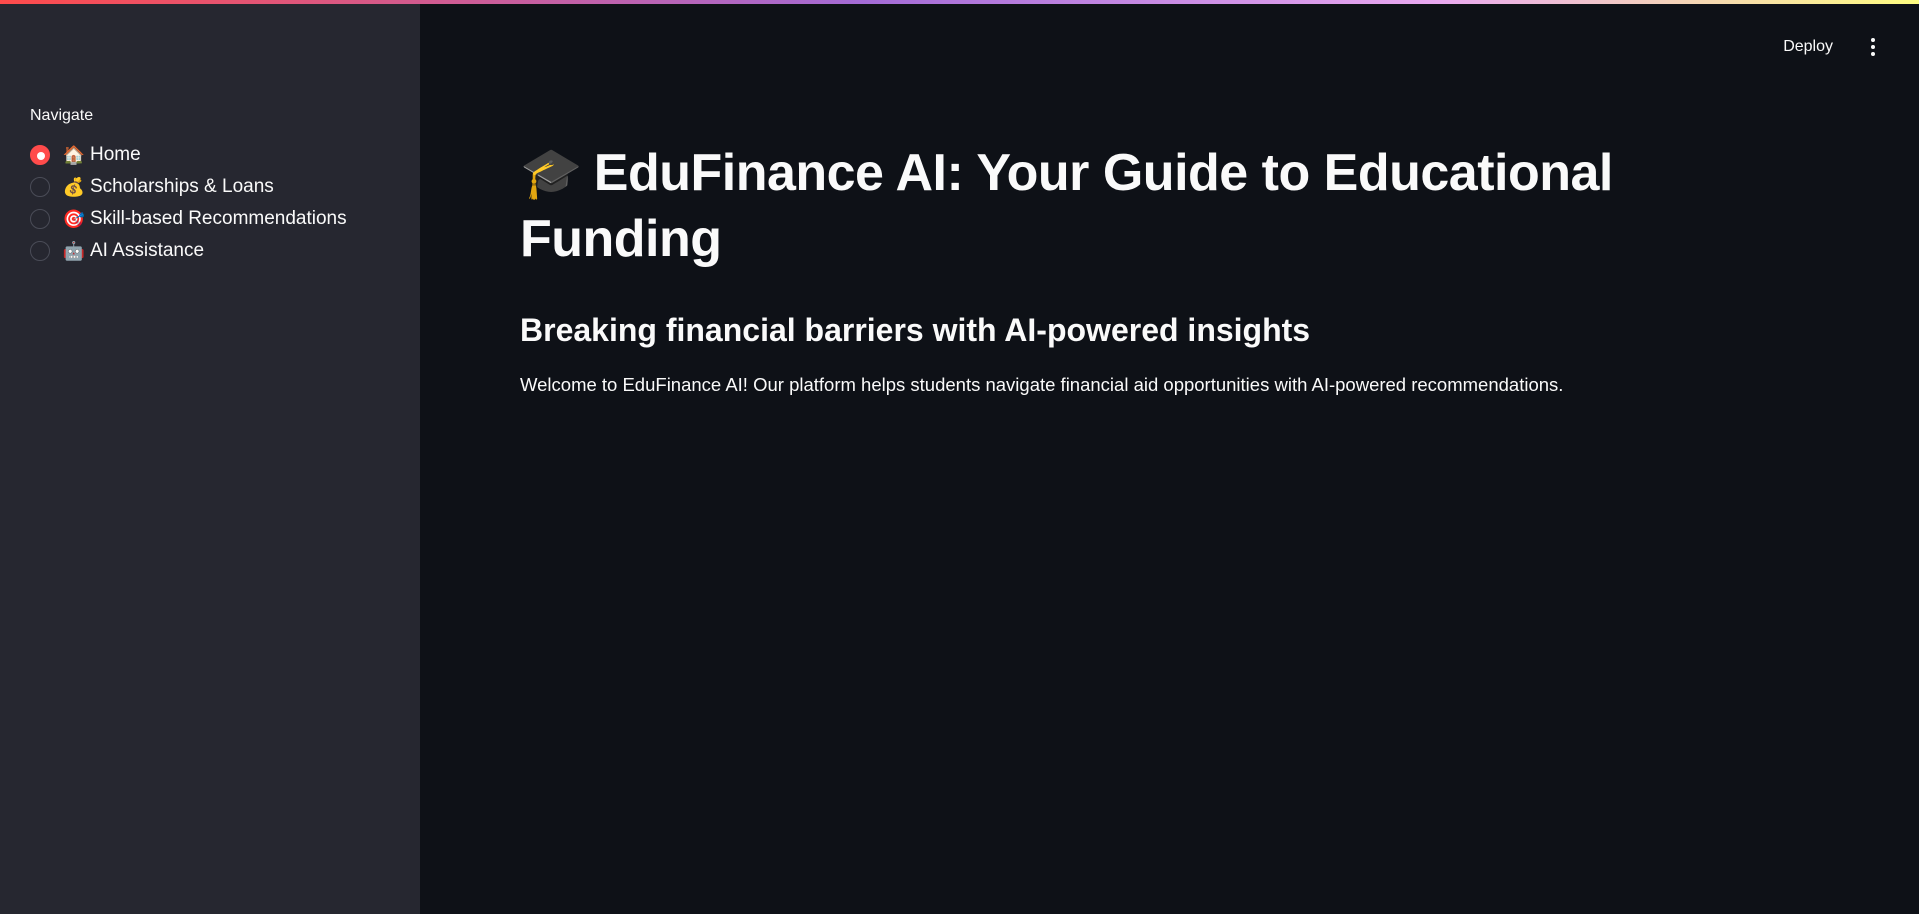 This screenshot has width=1919, height=914. What do you see at coordinates (62, 115) in the screenshot?
I see `nav-label: Navigate` at bounding box center [62, 115].